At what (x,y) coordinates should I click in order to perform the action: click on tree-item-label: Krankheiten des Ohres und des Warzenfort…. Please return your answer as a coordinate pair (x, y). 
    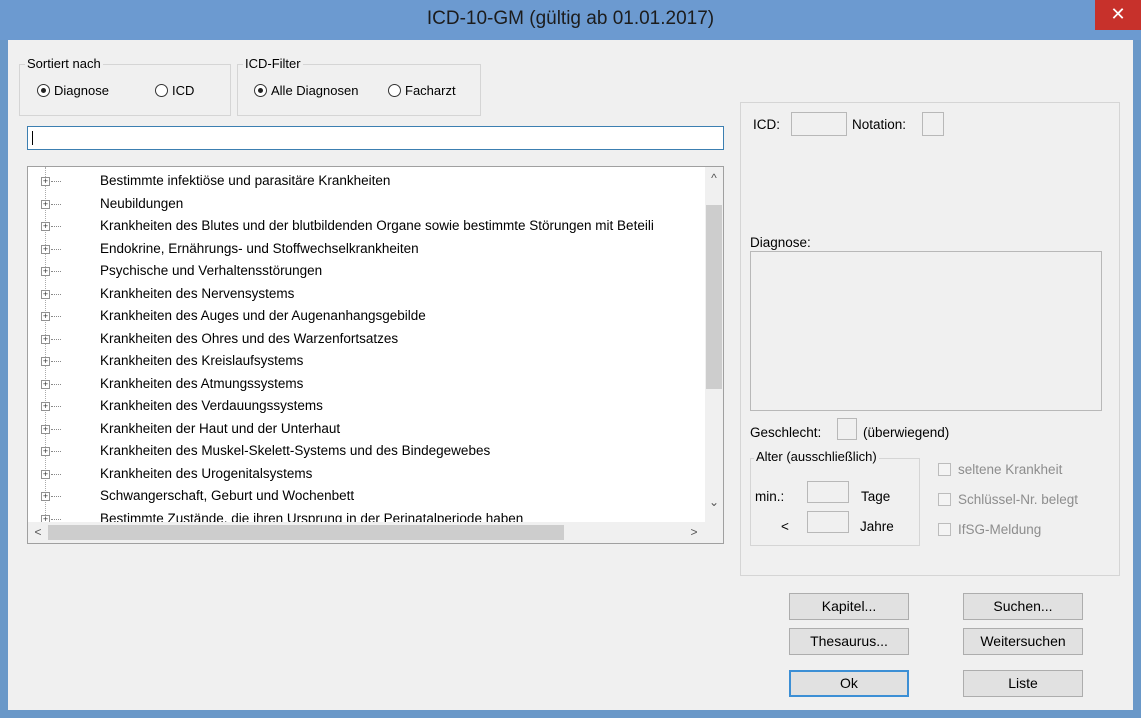
    Looking at the image, I should click on (249, 338).